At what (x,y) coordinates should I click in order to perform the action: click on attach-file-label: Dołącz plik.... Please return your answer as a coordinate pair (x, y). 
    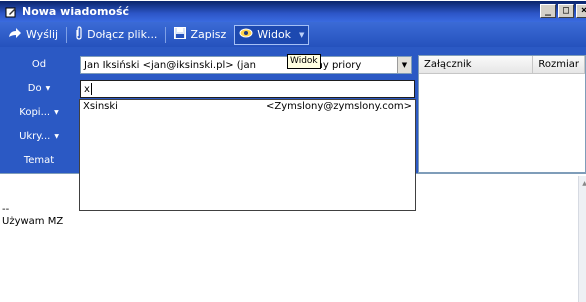
    Looking at the image, I should click on (122, 34).